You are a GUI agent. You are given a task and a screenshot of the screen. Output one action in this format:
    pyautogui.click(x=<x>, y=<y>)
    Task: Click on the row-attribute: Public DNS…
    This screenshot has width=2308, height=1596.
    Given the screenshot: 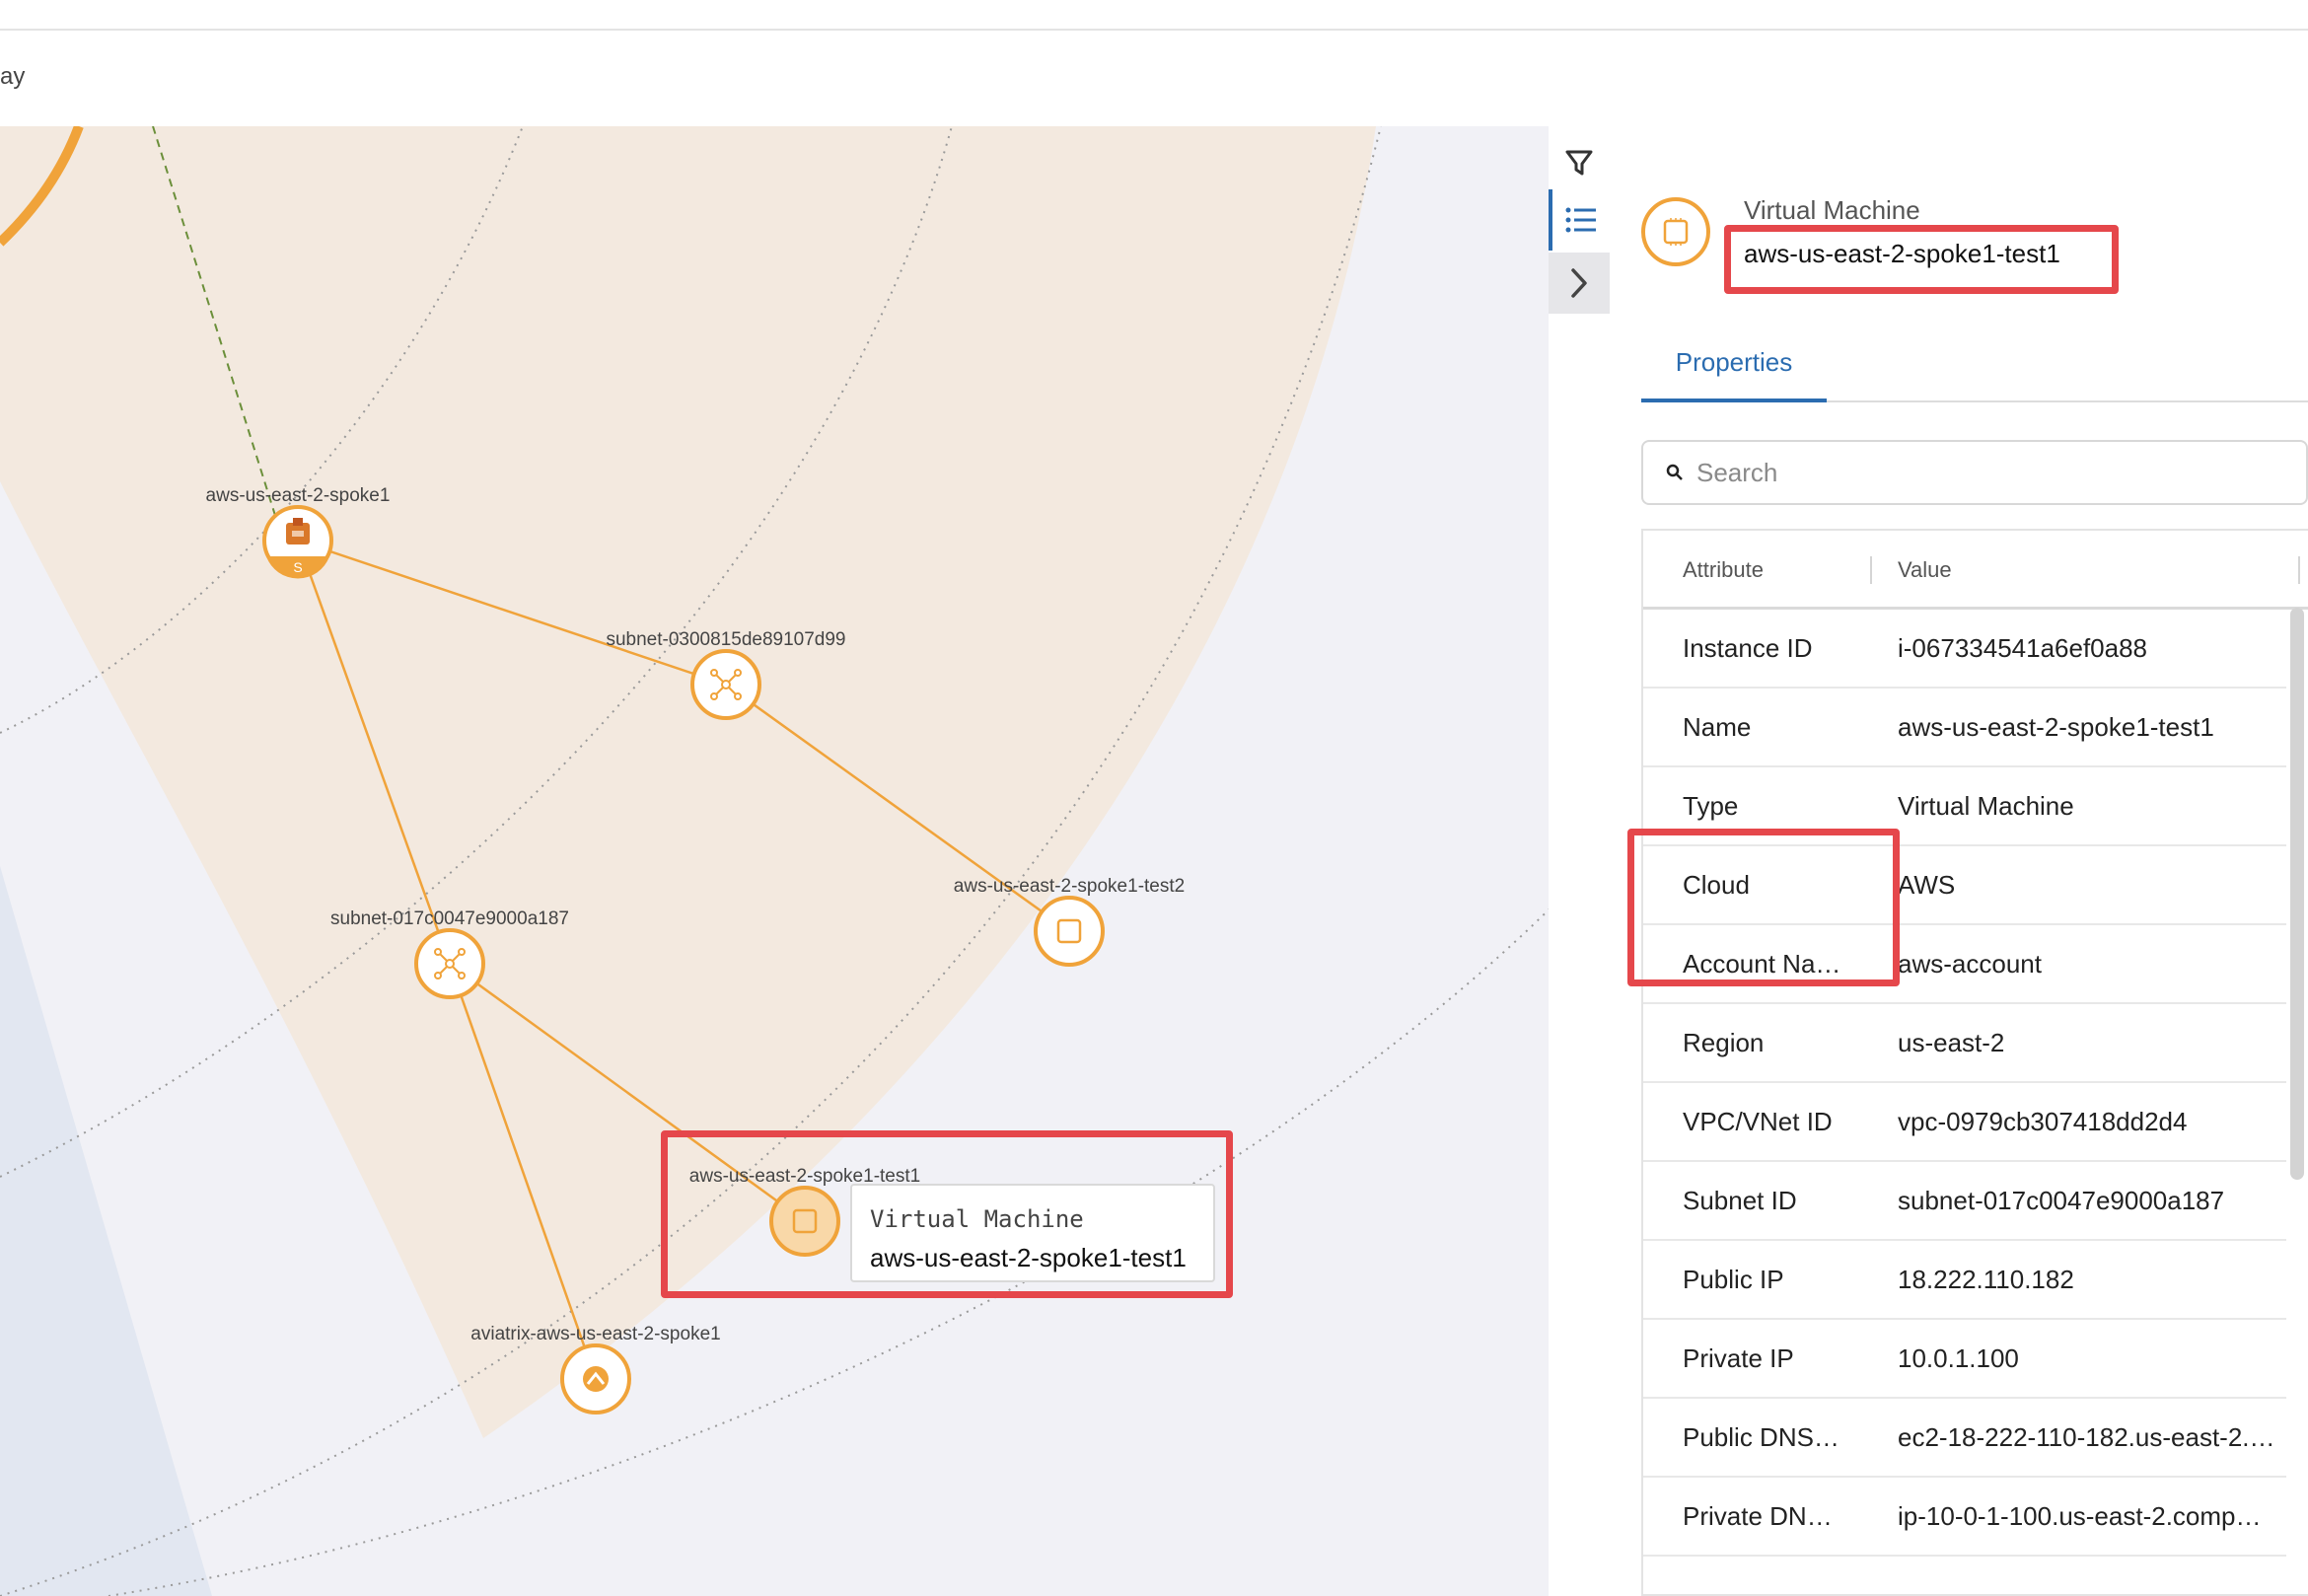 What is the action you would take?
    pyautogui.click(x=1761, y=1436)
    